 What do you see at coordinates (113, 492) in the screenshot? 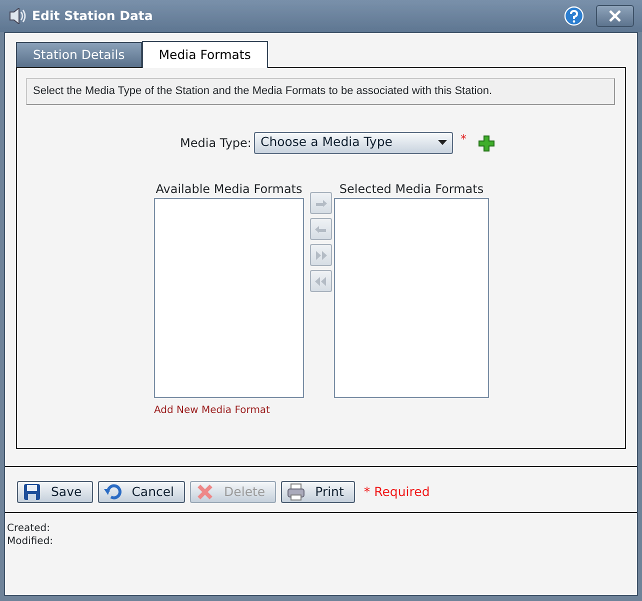
I see `undo-arrow-icon` at bounding box center [113, 492].